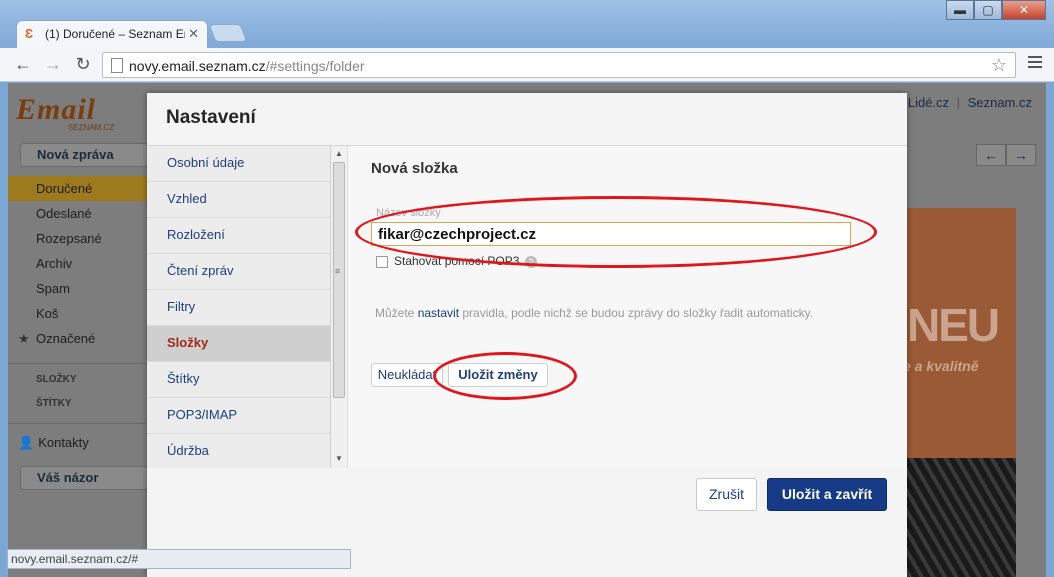 The height and width of the screenshot is (577, 1054). I want to click on settings-nav-reading: Čtení zpráv, so click(238, 272).